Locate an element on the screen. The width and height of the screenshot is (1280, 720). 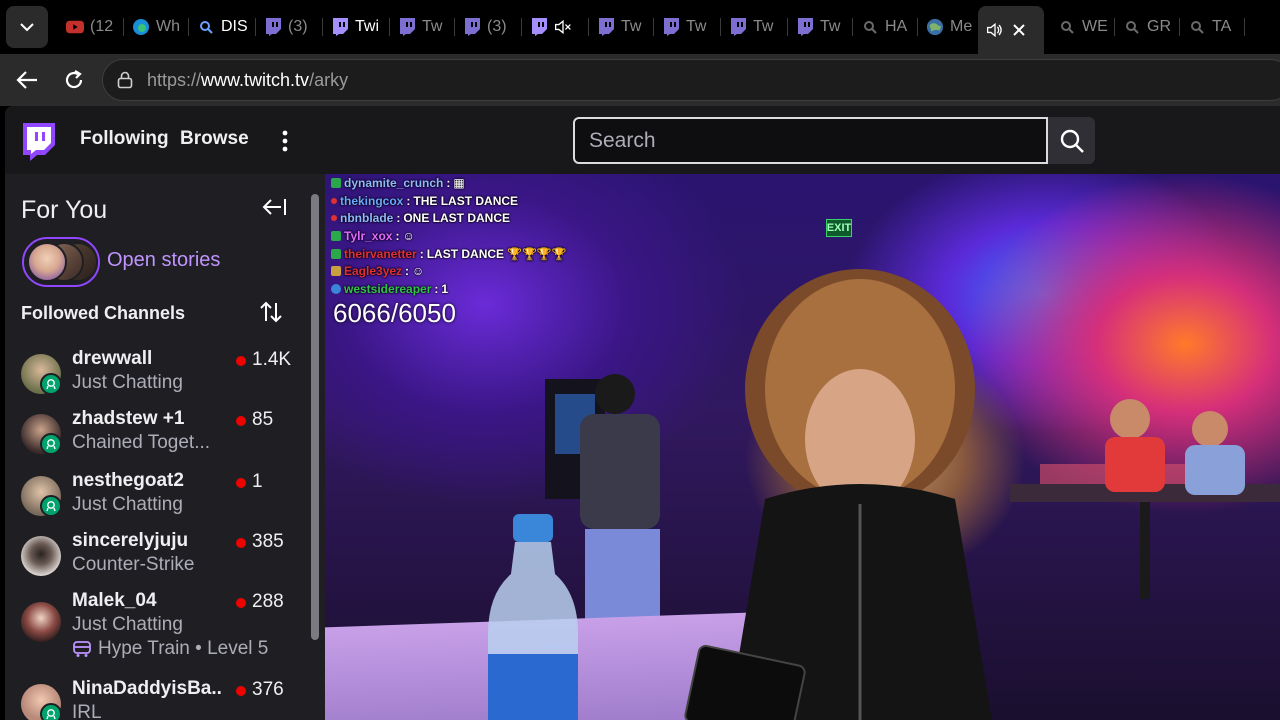
collapse-sidebar-button is located at coordinates (274, 207).